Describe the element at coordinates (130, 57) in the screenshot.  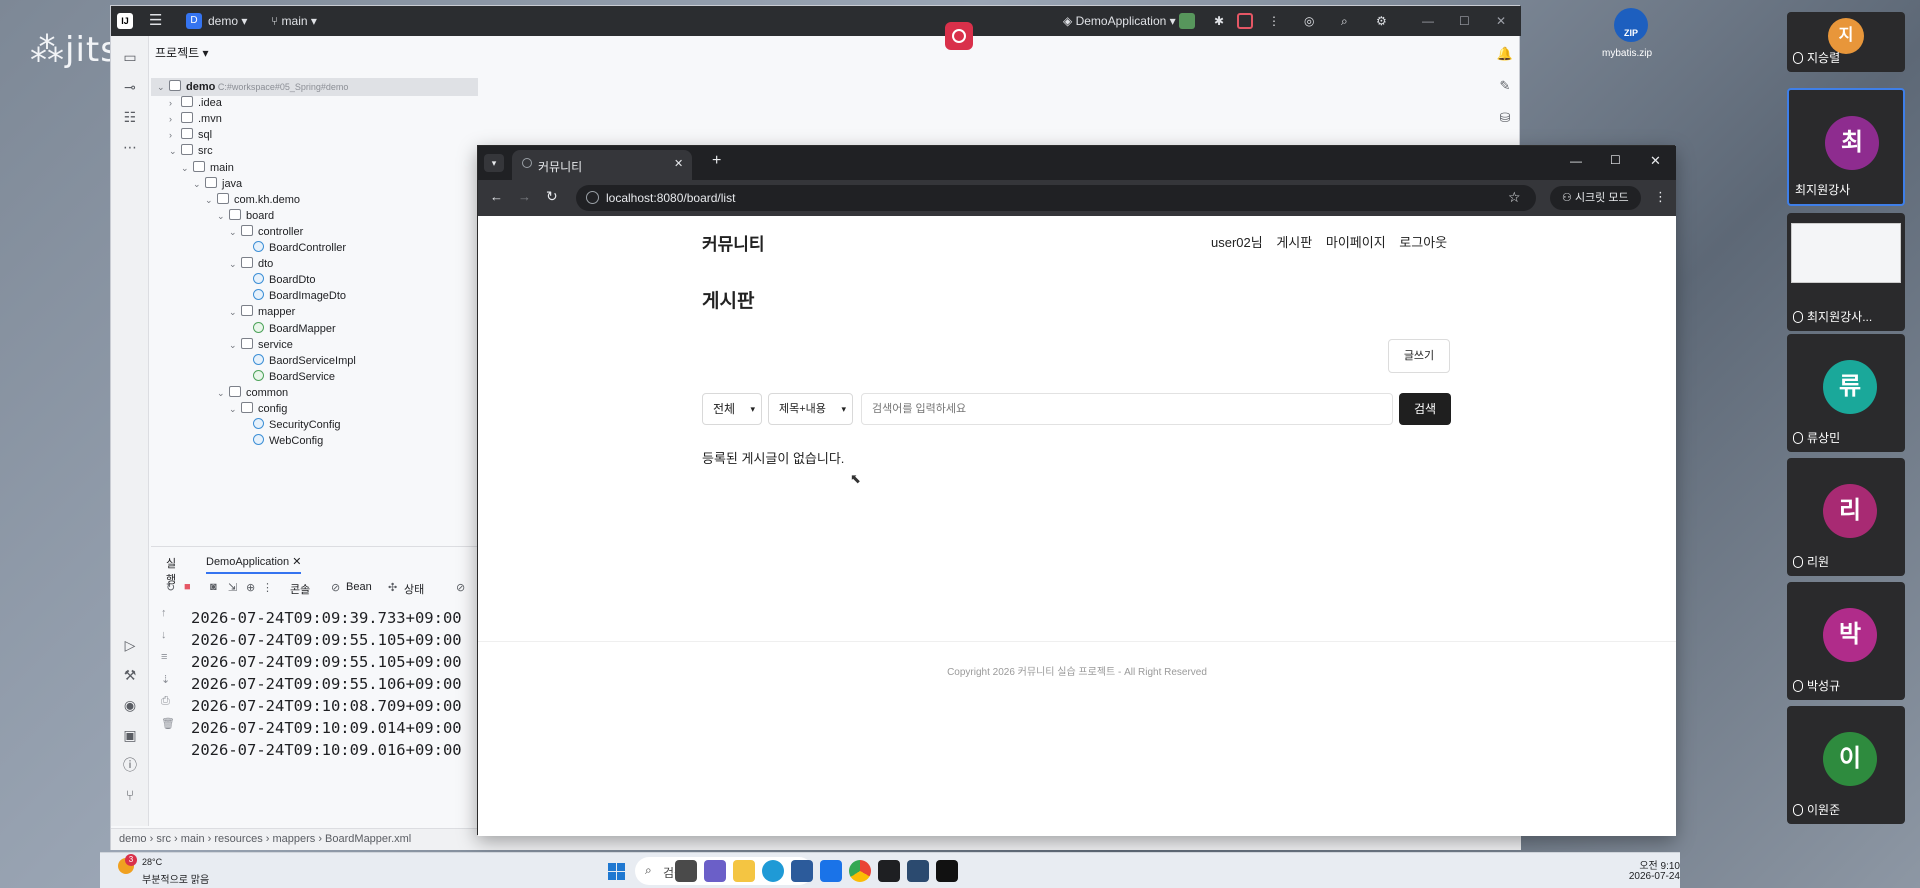
I see `project-tool-icon: ▭` at that location.